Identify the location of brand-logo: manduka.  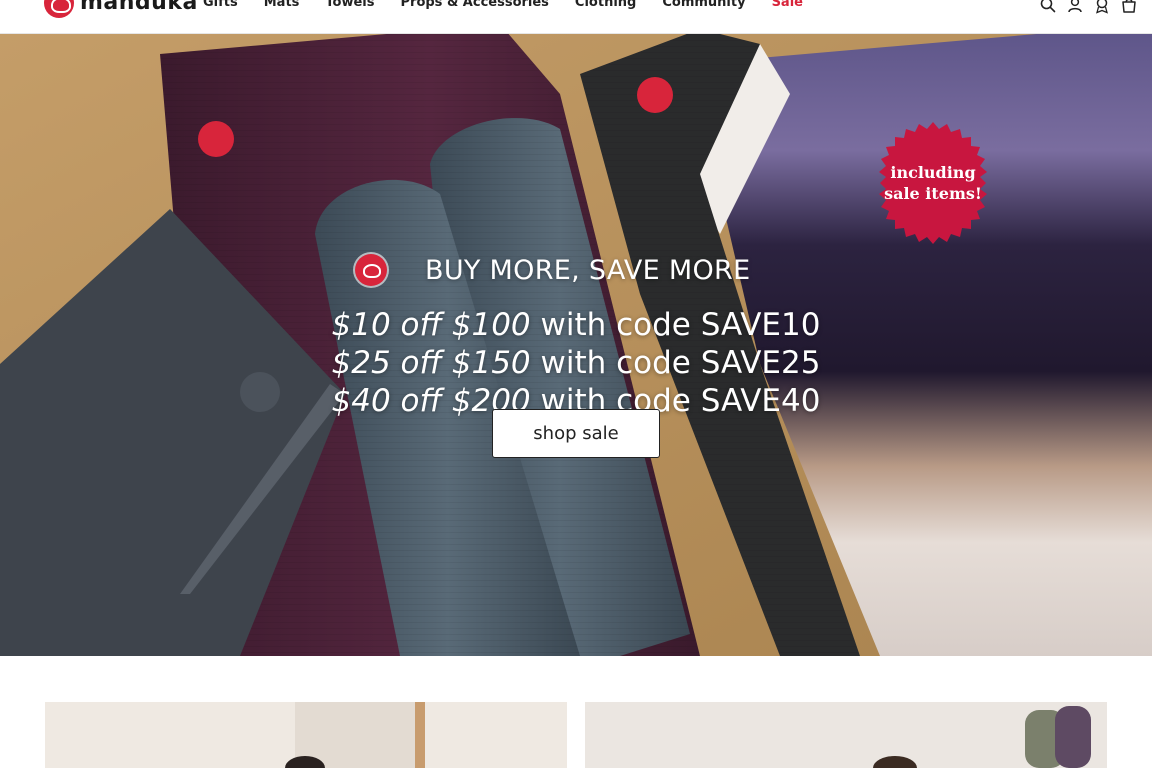
(121, 9).